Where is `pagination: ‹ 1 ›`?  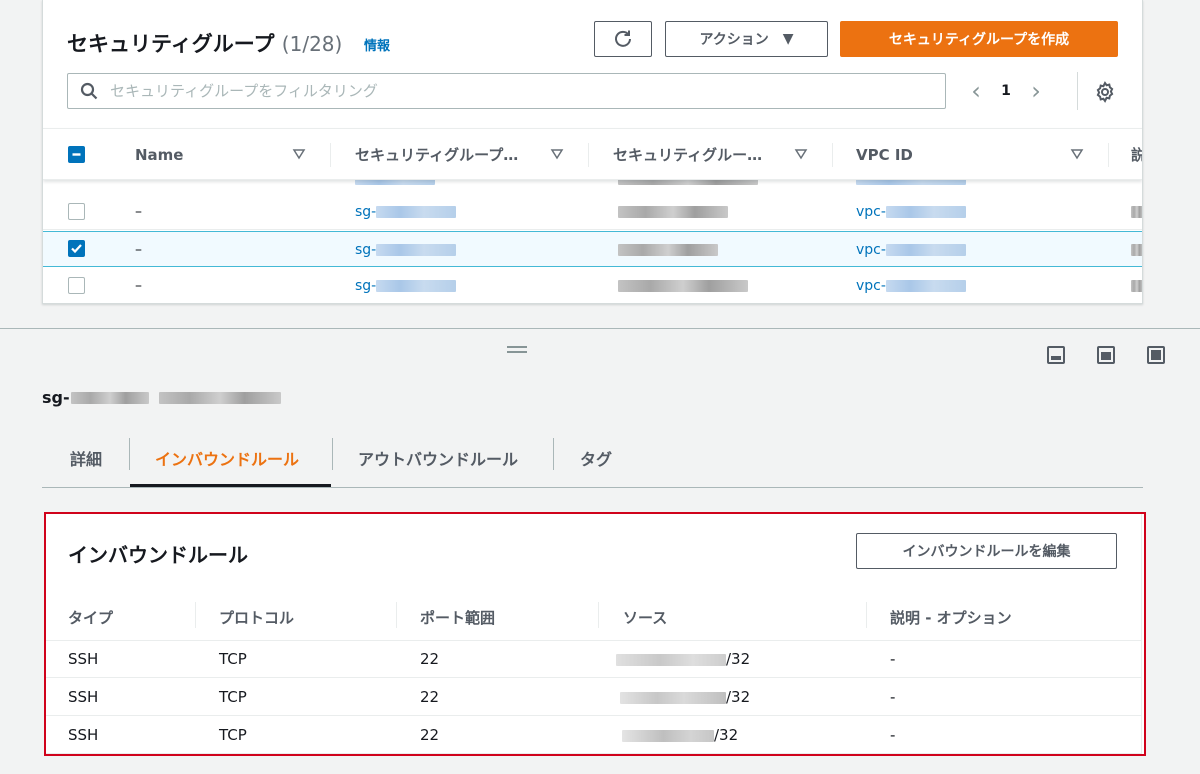
pagination: ‹ 1 › is located at coordinates (1006, 91).